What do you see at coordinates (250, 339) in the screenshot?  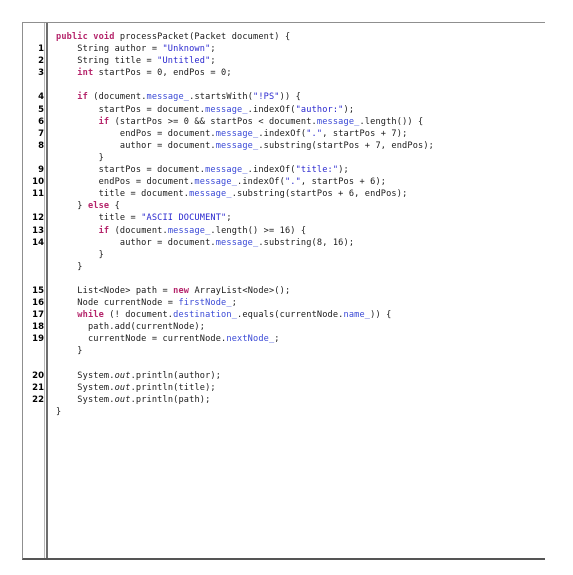 I see `field-reference-token: nextNode_` at bounding box center [250, 339].